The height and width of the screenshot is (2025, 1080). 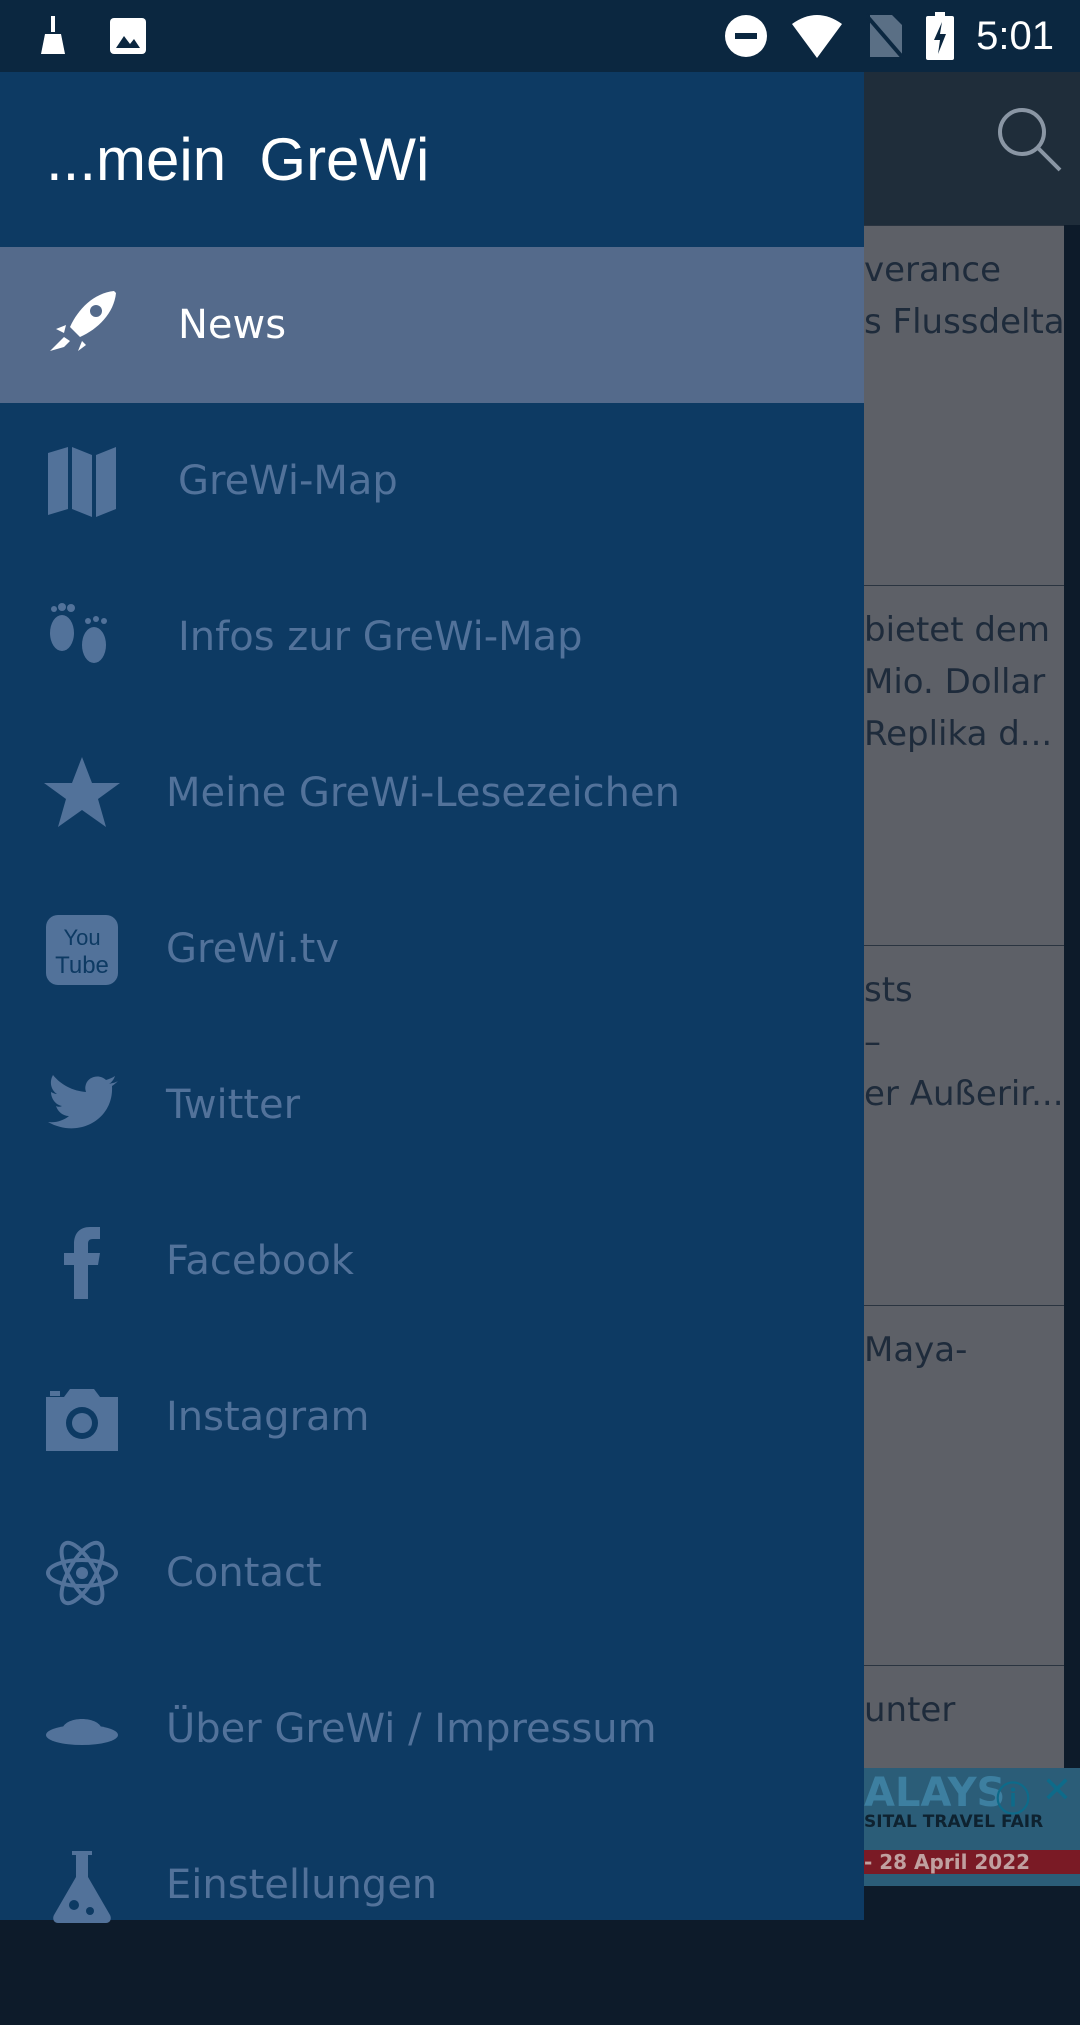 What do you see at coordinates (82, 1729) in the screenshot?
I see `ufo-icon` at bounding box center [82, 1729].